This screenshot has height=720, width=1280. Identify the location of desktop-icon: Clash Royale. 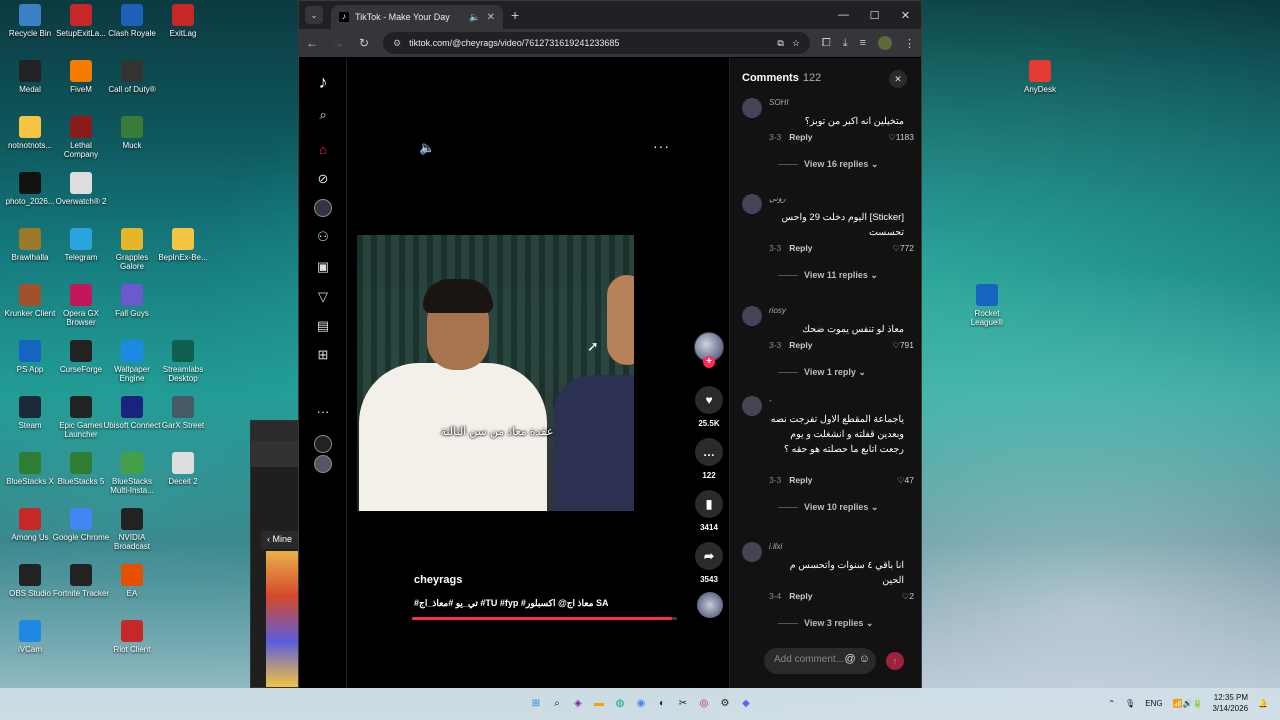
(132, 21).